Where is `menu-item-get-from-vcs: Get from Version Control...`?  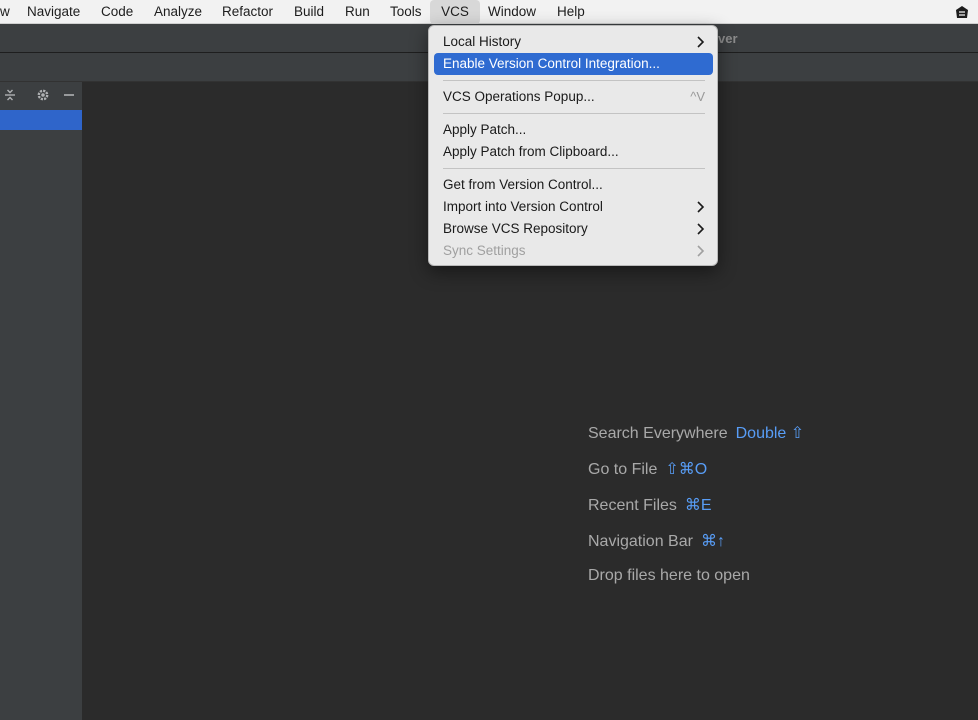
menu-item-get-from-vcs: Get from Version Control... is located at coordinates (573, 185).